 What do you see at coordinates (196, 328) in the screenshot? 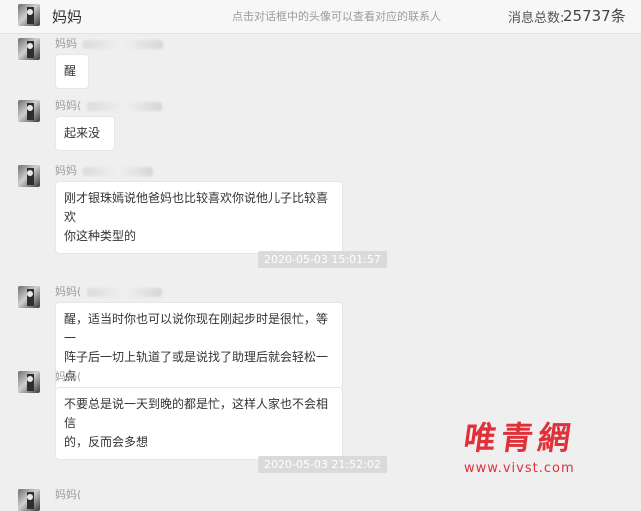
I see `message-text-line: 醒，适当时你也可以说你现在刚起步时是很忙，等一` at bounding box center [196, 328].